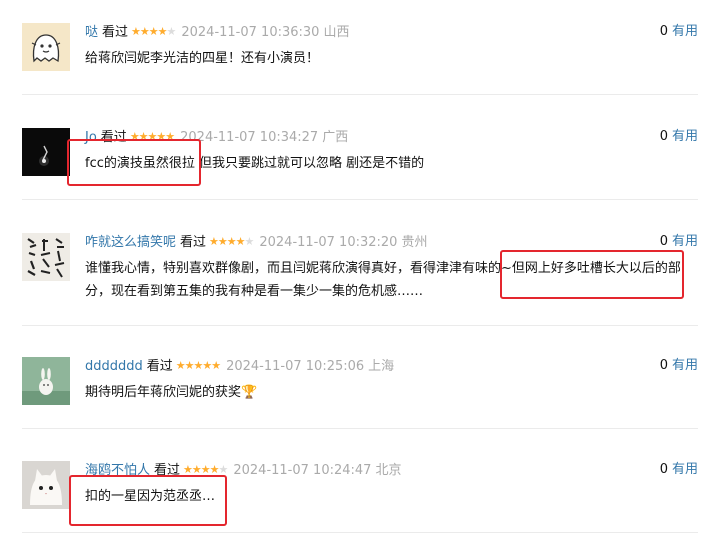  I want to click on username-link: 哒, so click(91, 32).